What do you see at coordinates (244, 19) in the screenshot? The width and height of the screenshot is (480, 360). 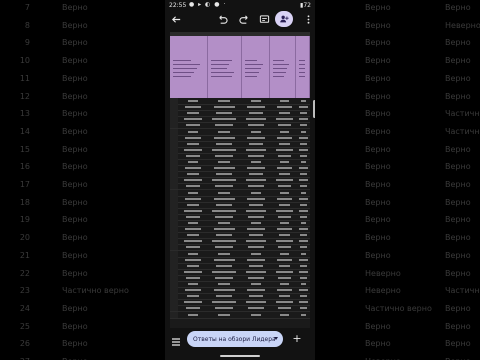 I see `redo-icon` at bounding box center [244, 19].